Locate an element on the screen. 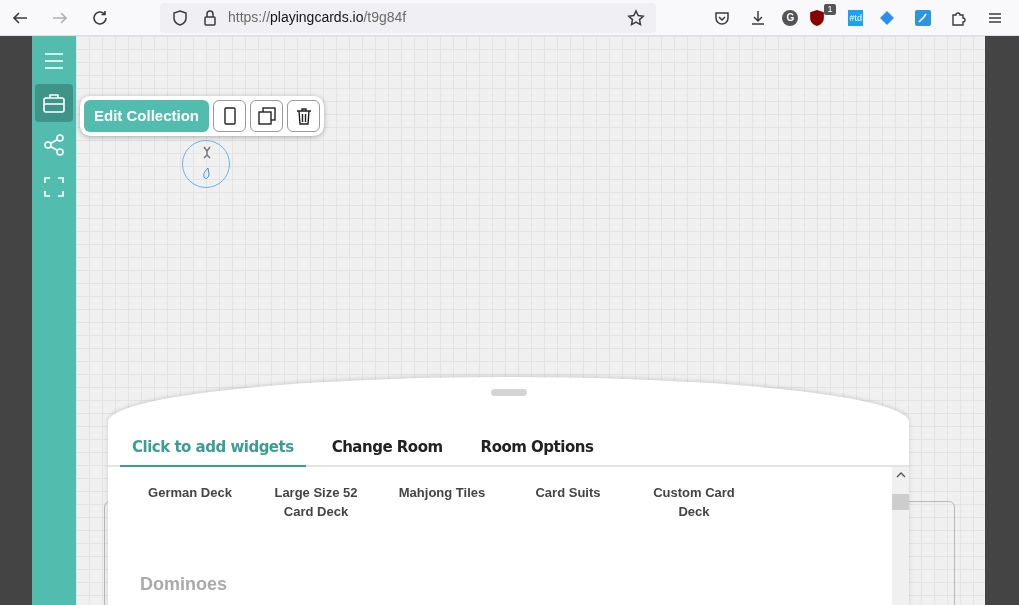 This screenshot has height=605, width=1019. share-icon is located at coordinates (54, 145).